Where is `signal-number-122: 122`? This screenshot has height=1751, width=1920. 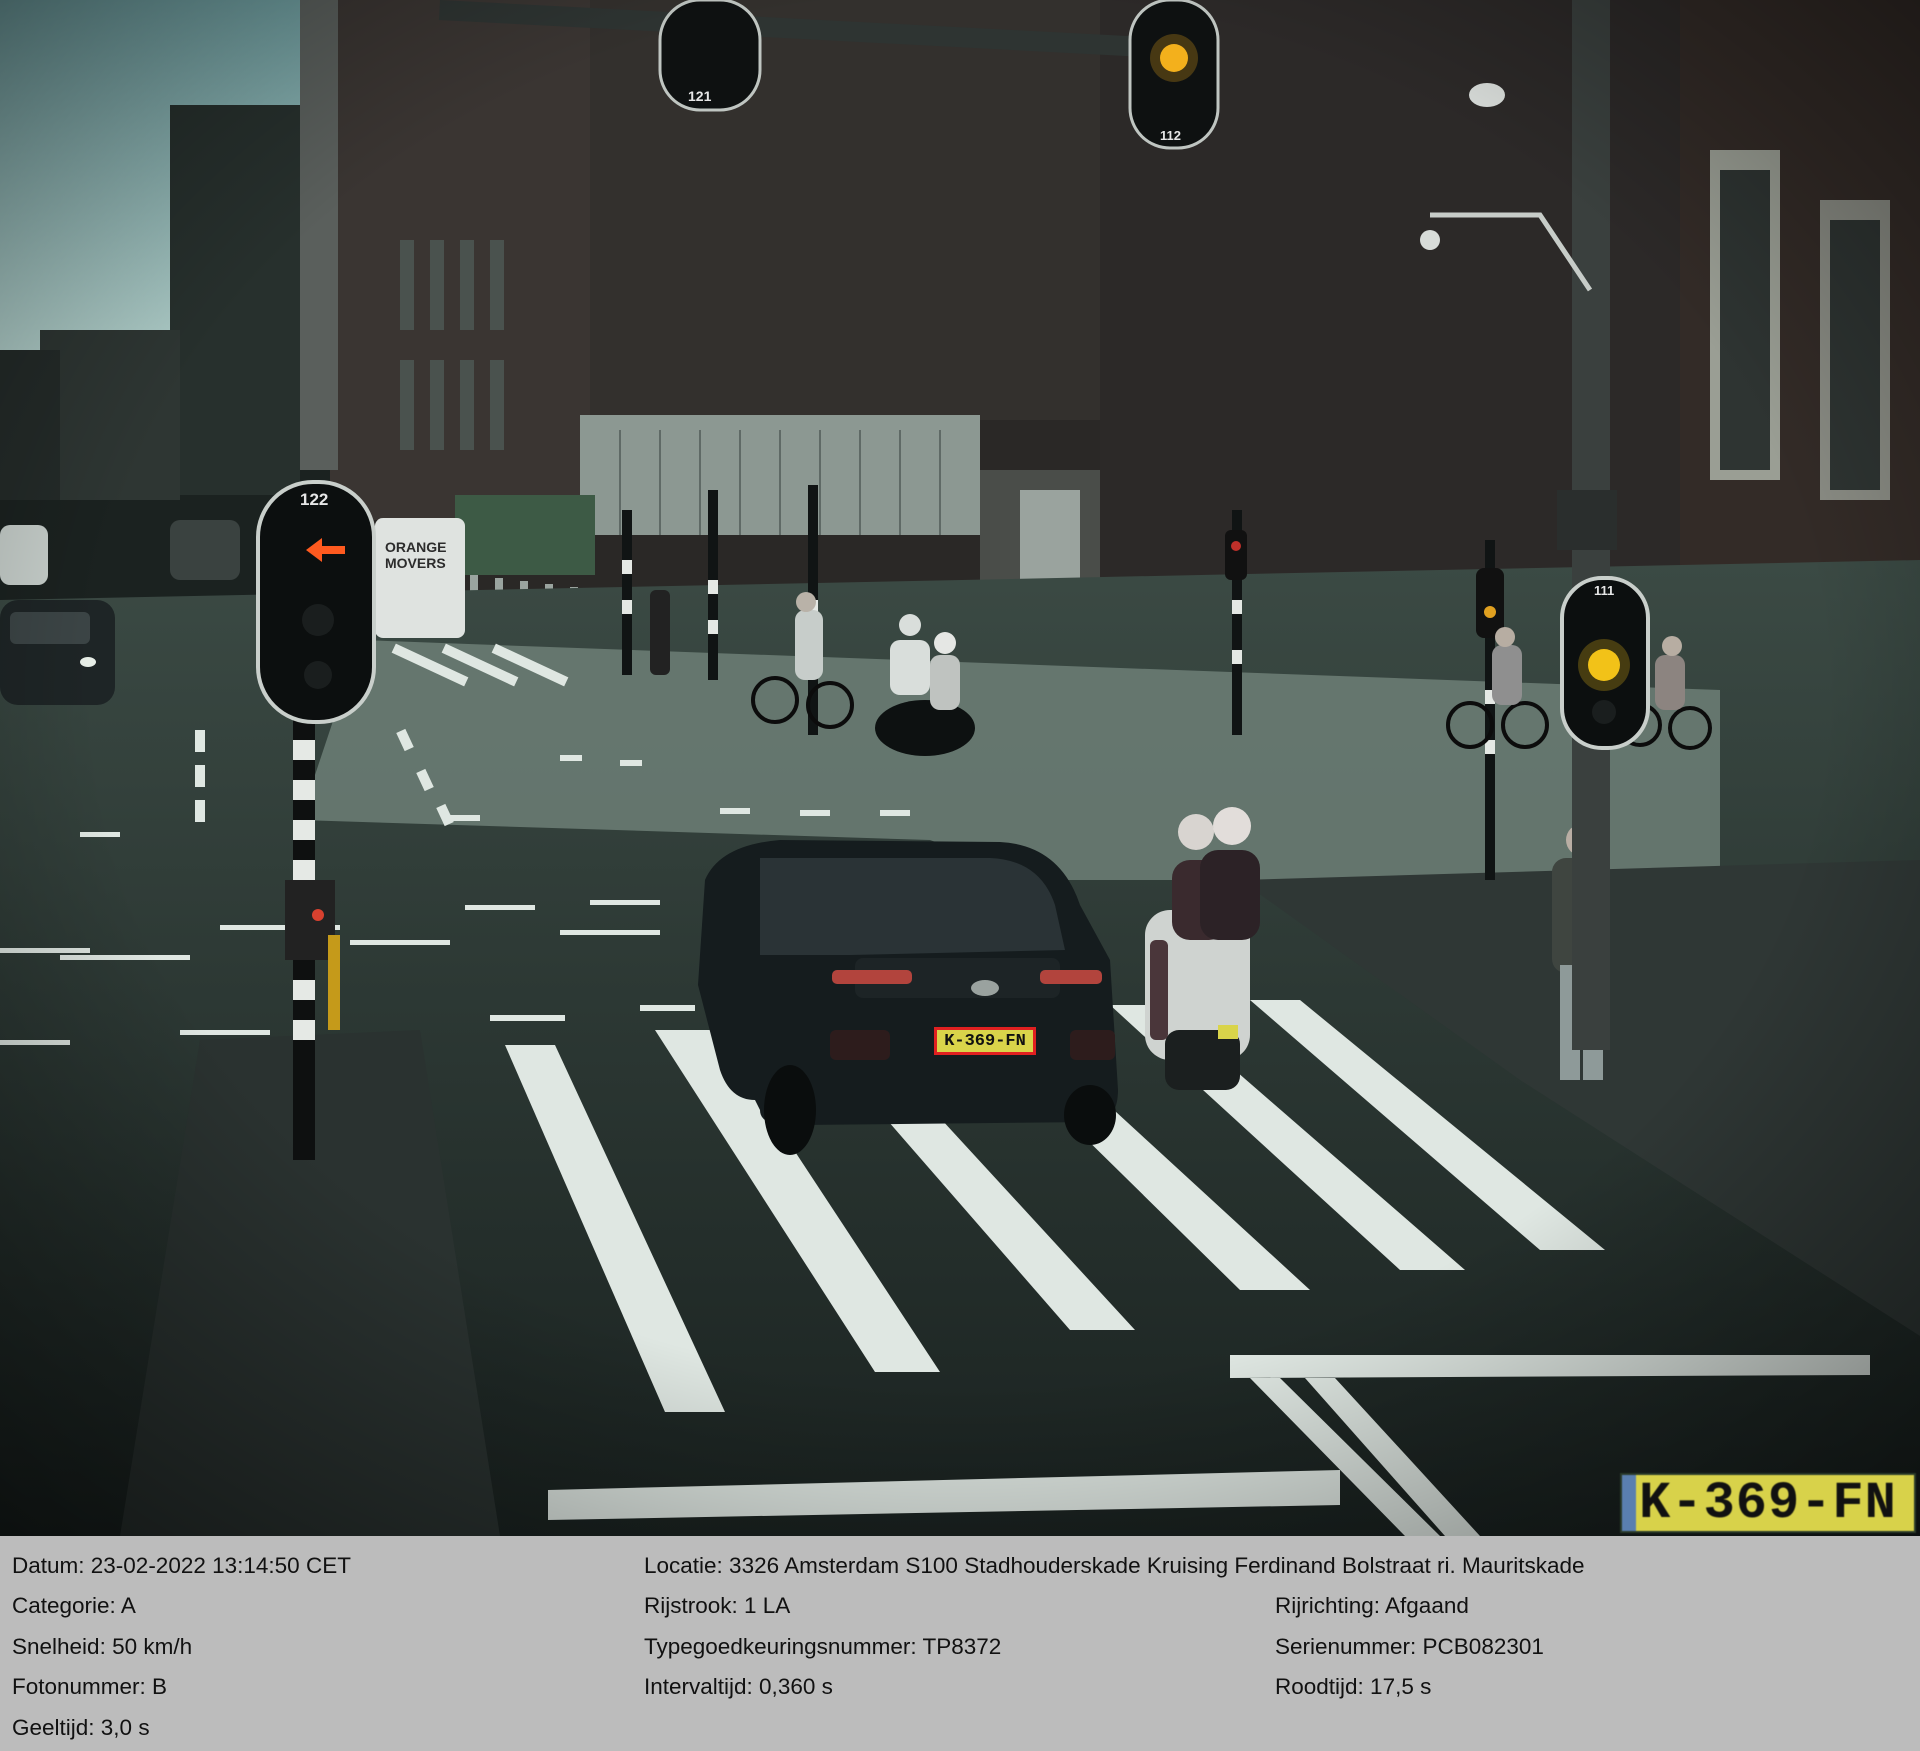 signal-number-122: 122 is located at coordinates (314, 499).